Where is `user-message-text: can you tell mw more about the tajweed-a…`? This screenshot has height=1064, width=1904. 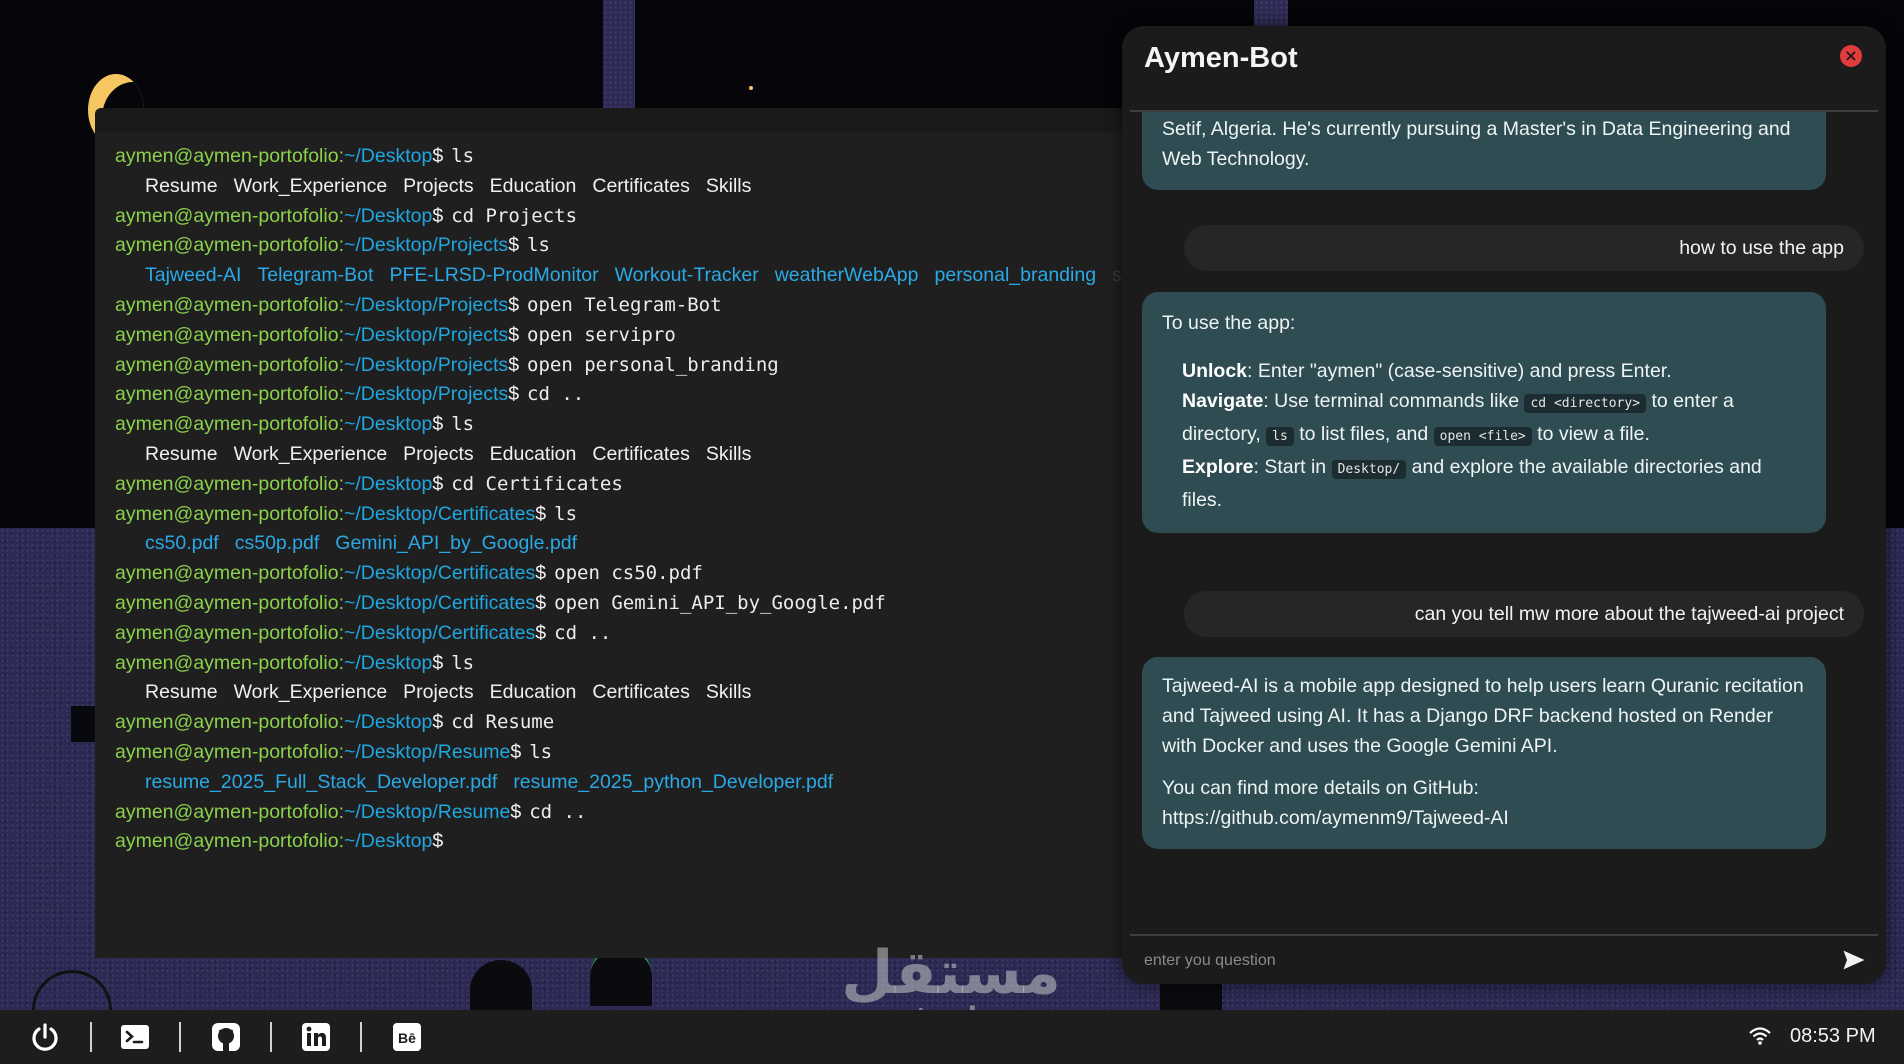 user-message-text: can you tell mw more about the tajweed-a… is located at coordinates (1629, 614).